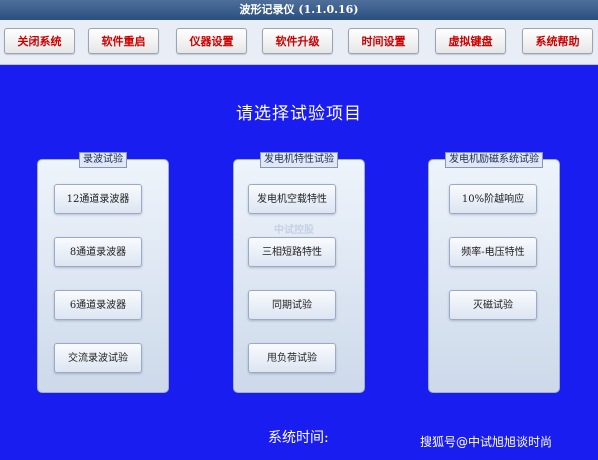 This screenshot has width=598, height=460. I want to click on page-title: 请选择试验项目, so click(299, 114).